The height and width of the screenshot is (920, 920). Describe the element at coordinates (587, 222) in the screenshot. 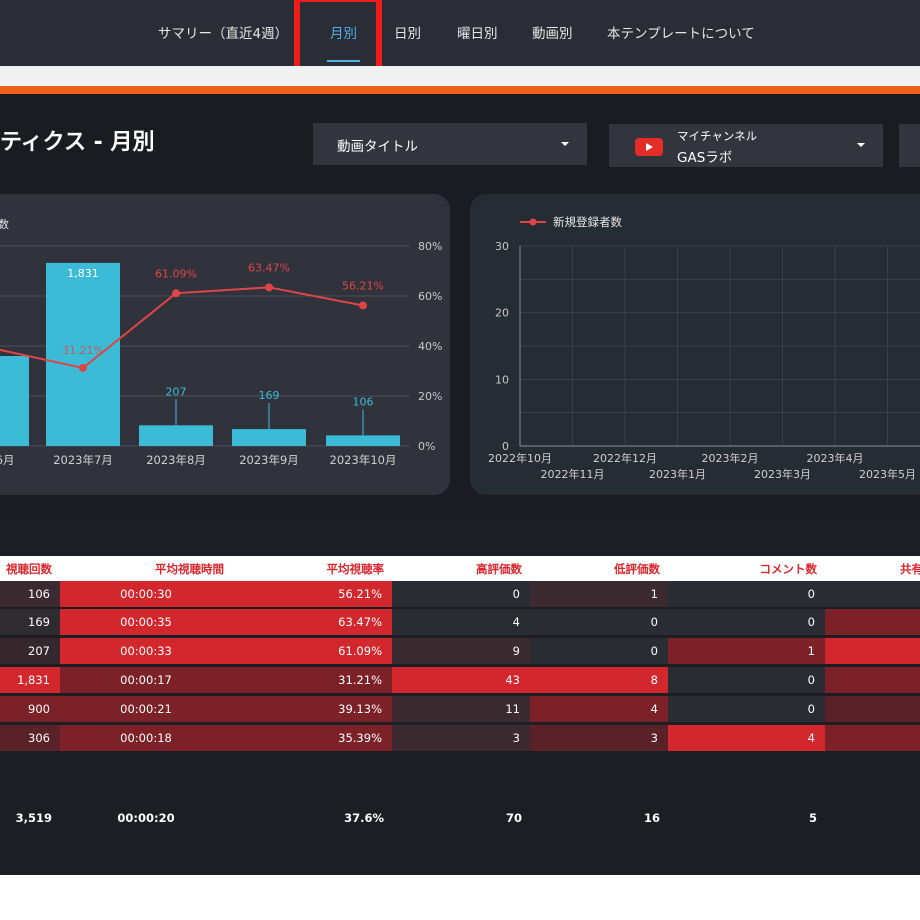

I see `subscribers-legend-label: 新規登録者数` at that location.